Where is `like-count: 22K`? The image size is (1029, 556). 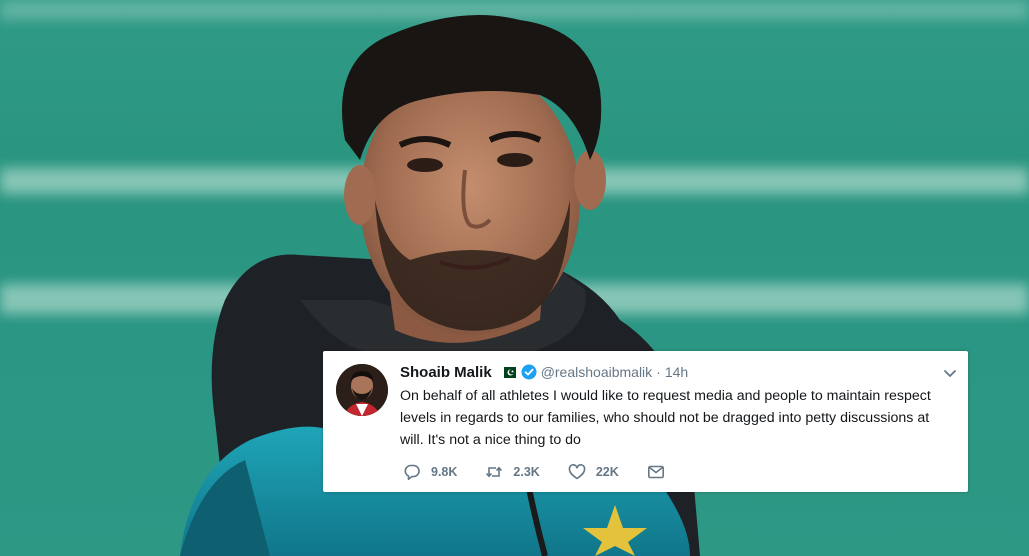
like-count: 22K is located at coordinates (607, 472).